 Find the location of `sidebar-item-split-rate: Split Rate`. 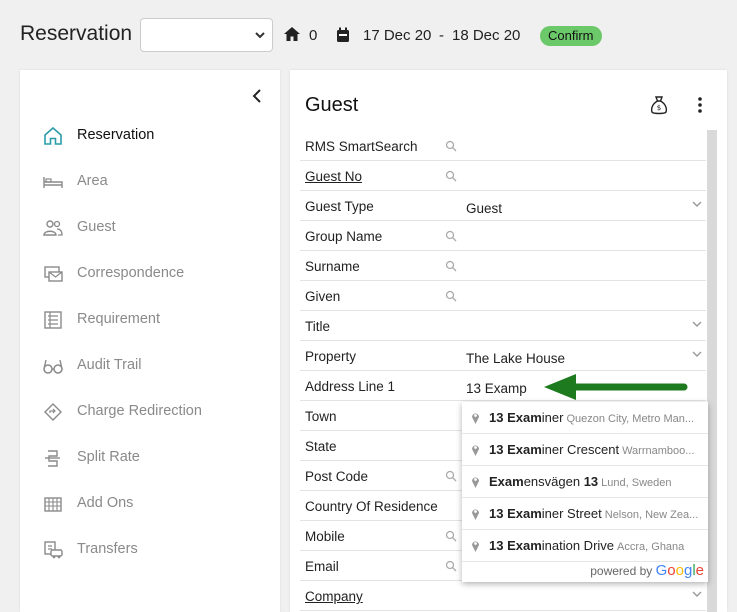

sidebar-item-split-rate: Split Rate is located at coordinates (150, 458).